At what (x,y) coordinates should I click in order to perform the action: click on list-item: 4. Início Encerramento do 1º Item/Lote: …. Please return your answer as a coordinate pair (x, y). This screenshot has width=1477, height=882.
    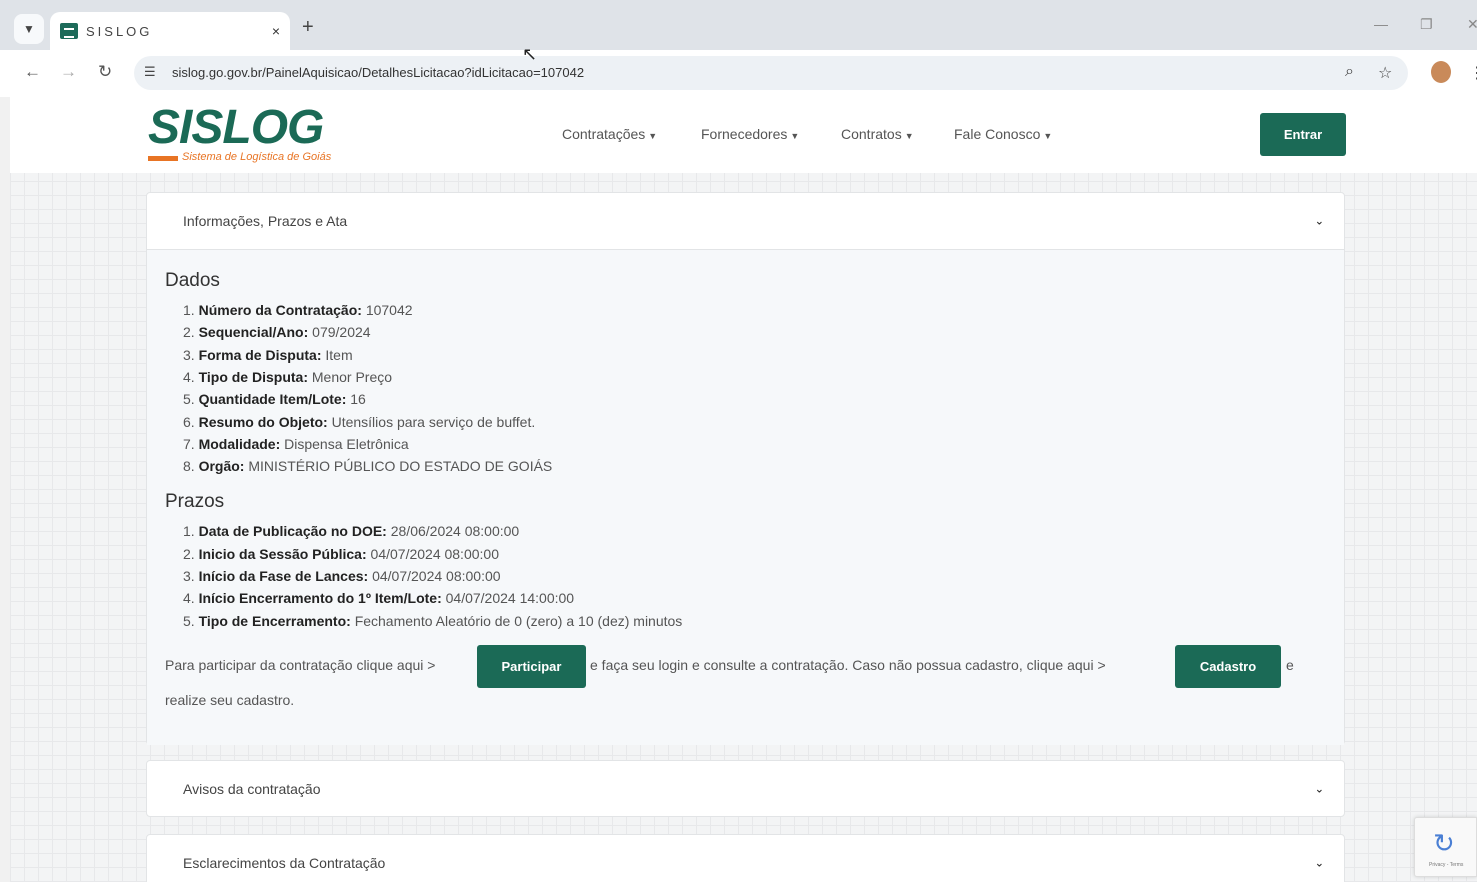
    Looking at the image, I should click on (379, 598).